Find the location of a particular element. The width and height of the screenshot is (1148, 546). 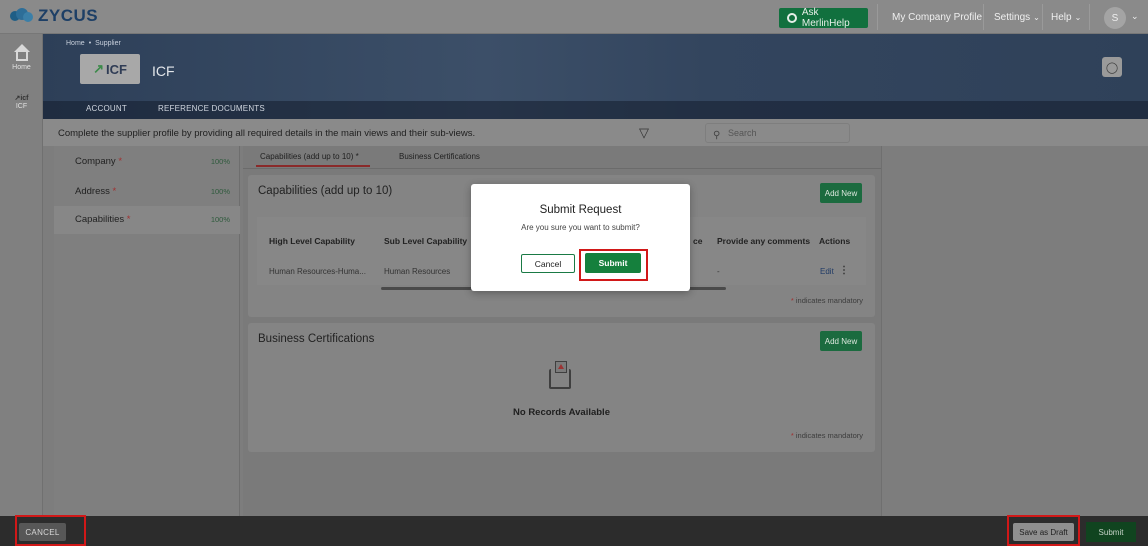

search-input: ⚲ Search is located at coordinates (777, 133).